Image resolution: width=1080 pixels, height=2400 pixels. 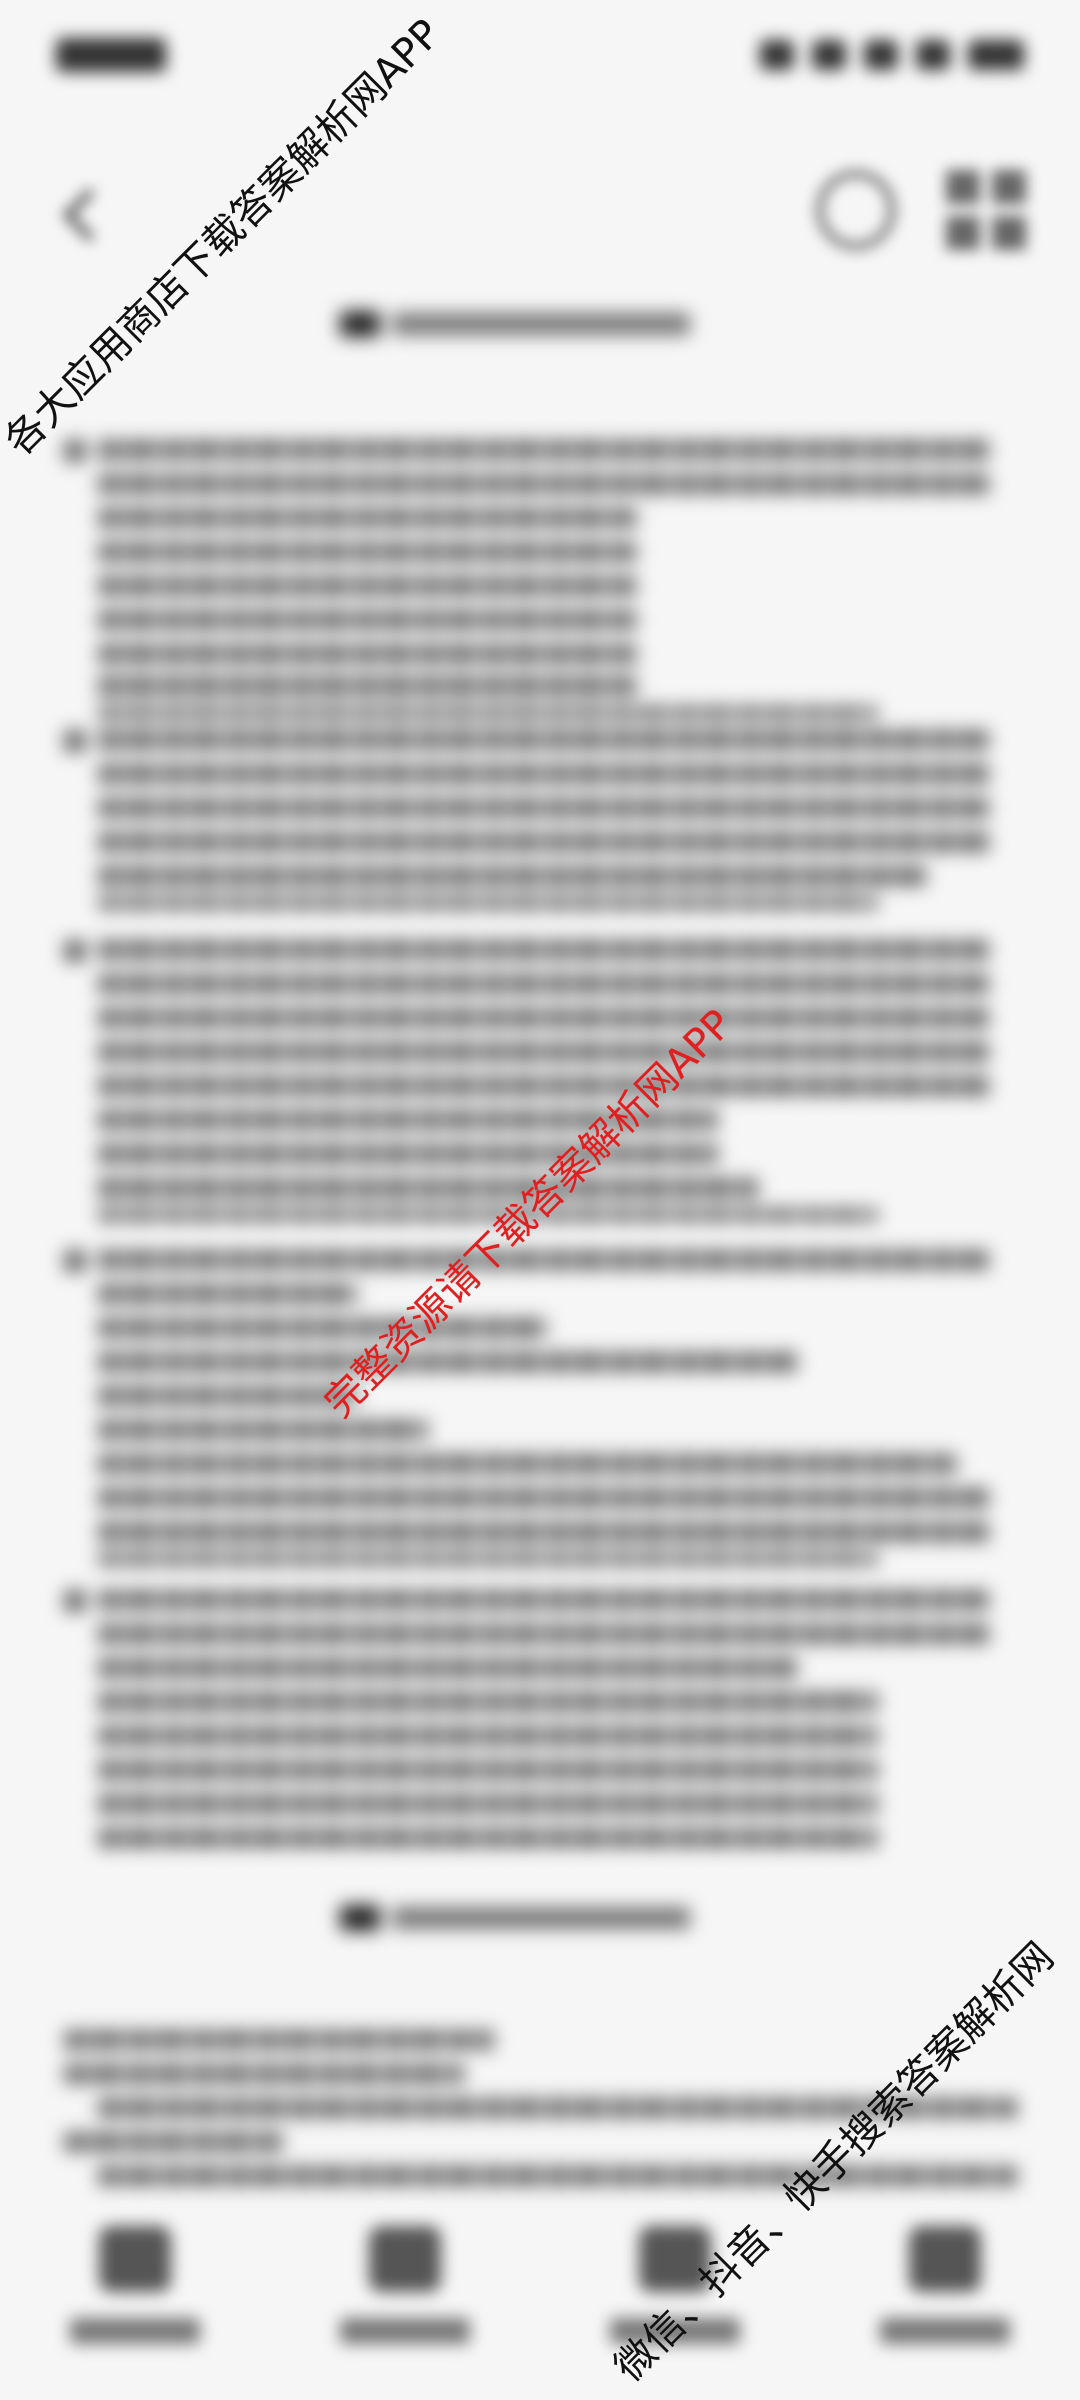 I want to click on battery-icon, so click(x=996, y=55).